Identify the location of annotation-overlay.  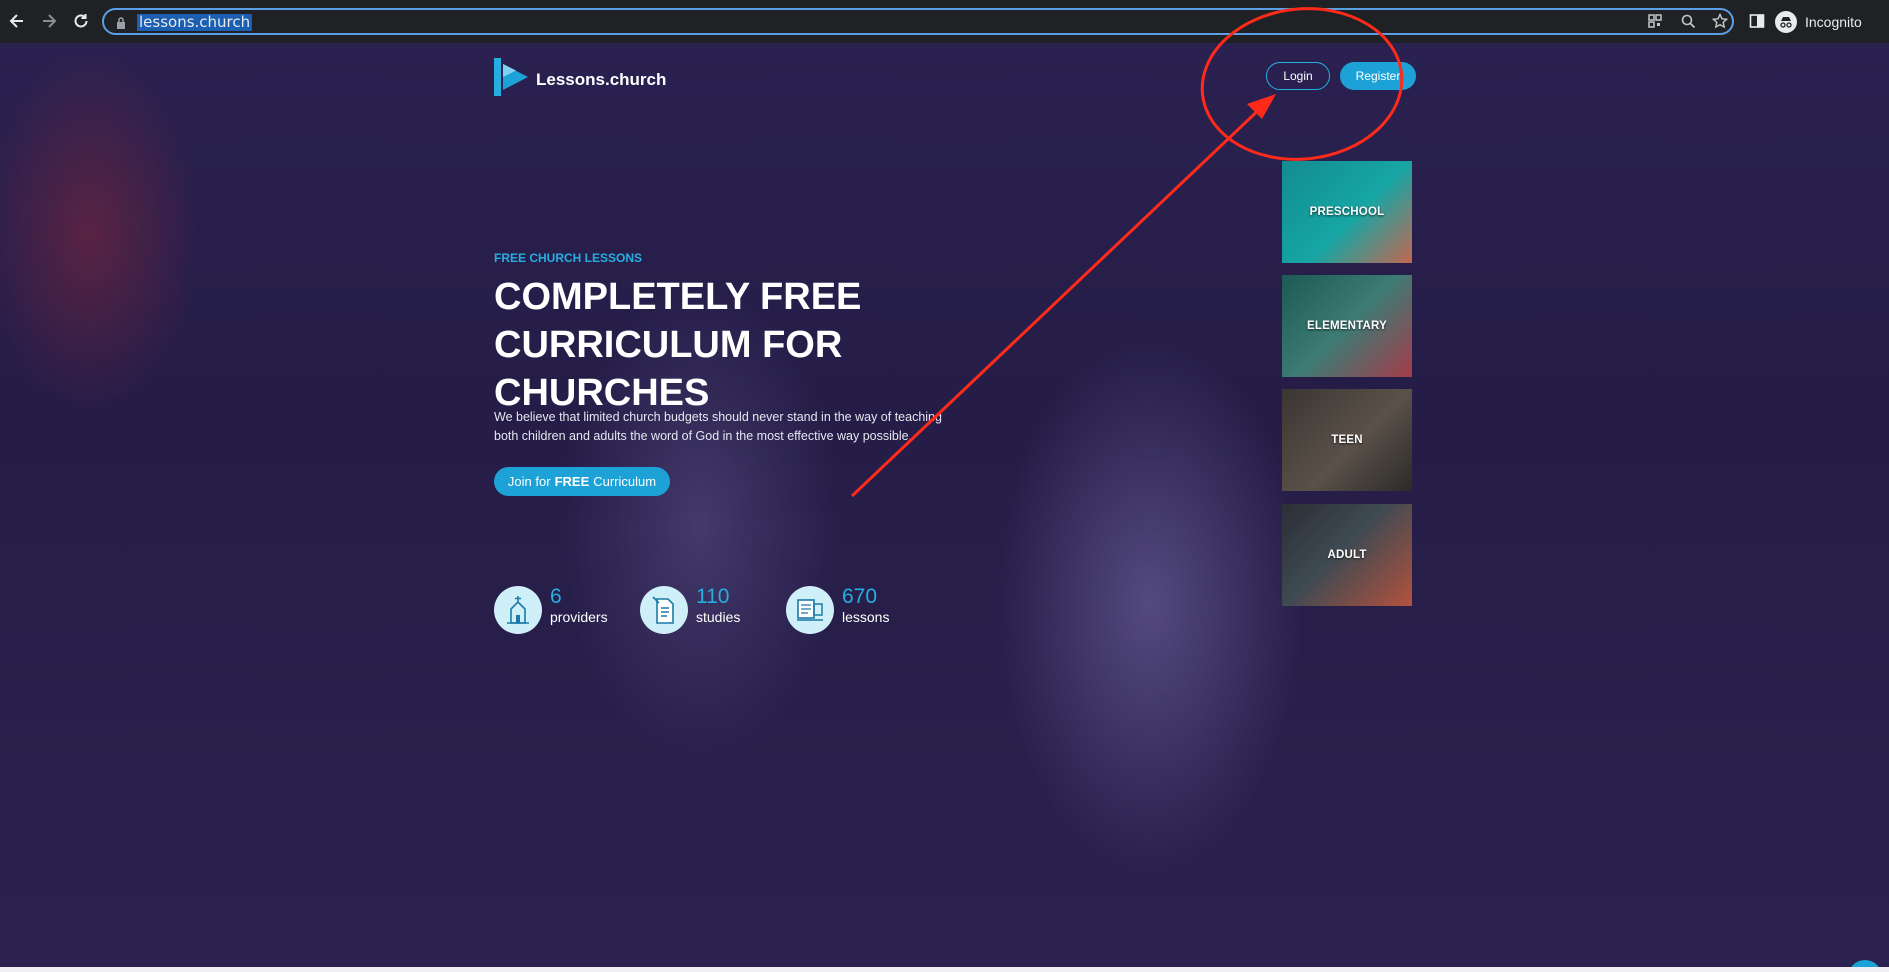
(1127, 252).